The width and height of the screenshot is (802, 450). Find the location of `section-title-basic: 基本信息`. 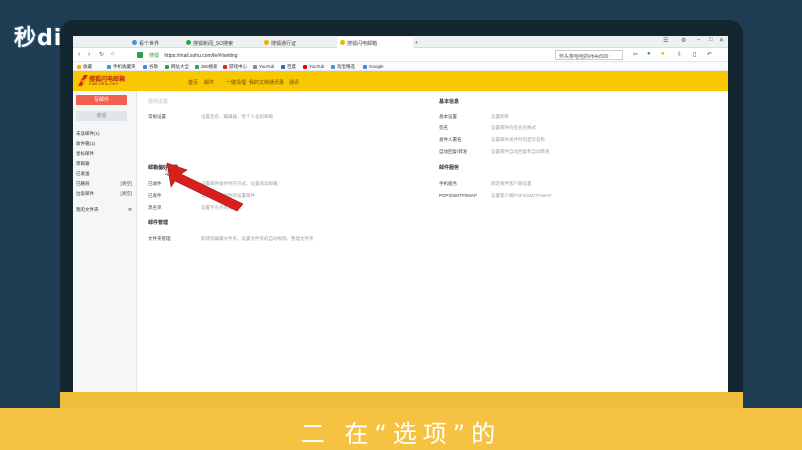

section-title-basic: 基本信息 is located at coordinates (449, 102).